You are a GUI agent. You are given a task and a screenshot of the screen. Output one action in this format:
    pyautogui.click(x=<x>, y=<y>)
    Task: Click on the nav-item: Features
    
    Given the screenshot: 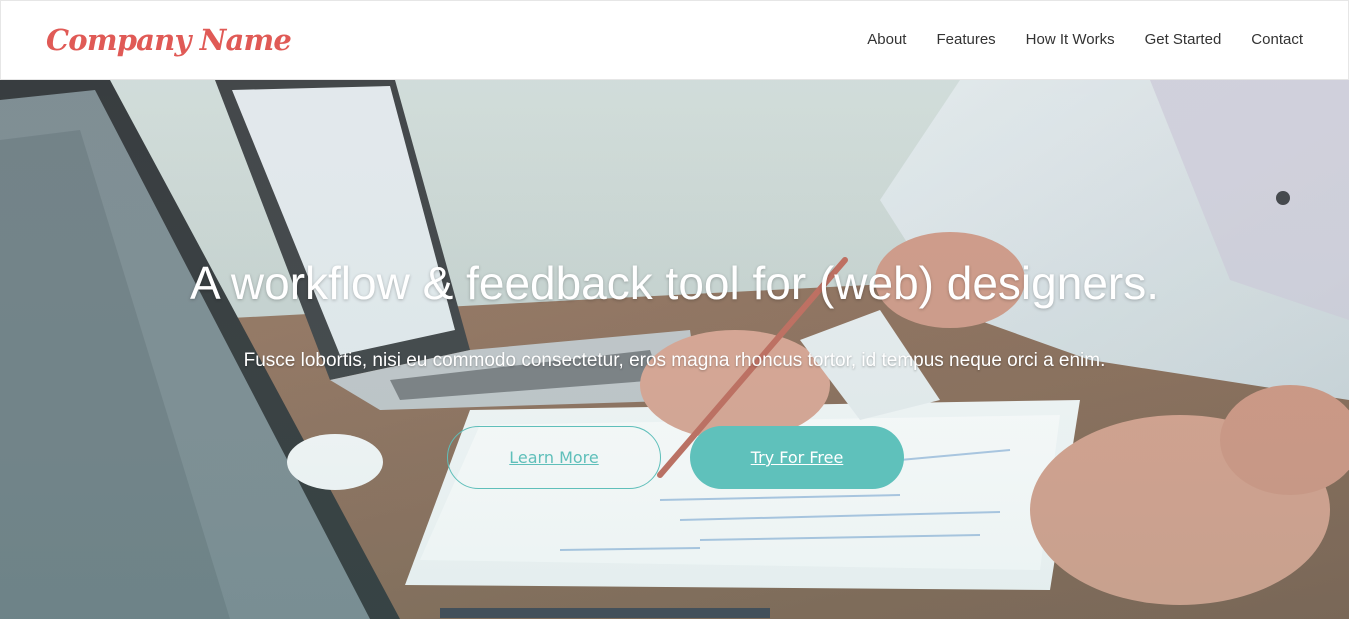 What is the action you would take?
    pyautogui.click(x=965, y=40)
    